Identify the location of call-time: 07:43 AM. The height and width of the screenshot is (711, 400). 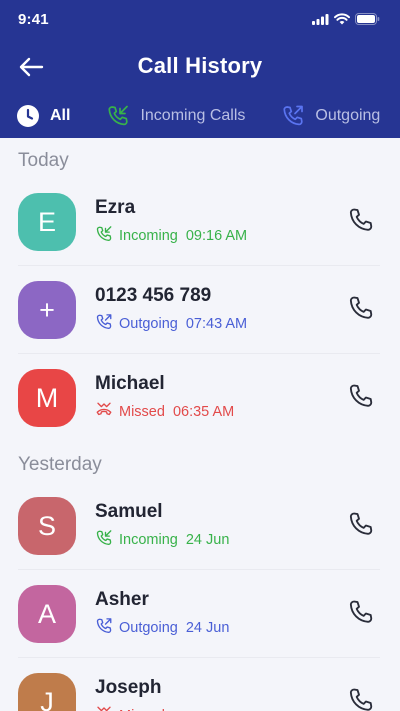
(216, 324).